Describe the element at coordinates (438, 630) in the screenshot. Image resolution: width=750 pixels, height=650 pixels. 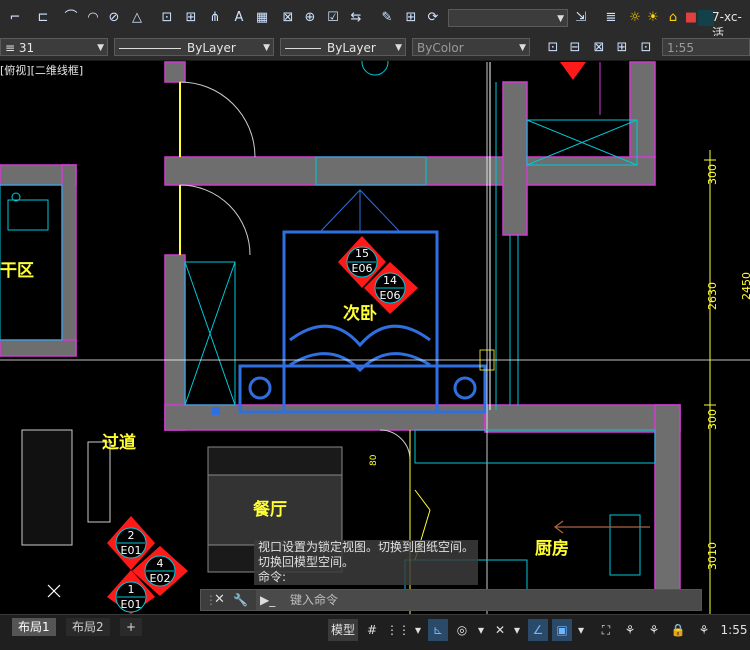
I see `ortho-icon: ⊾` at that location.